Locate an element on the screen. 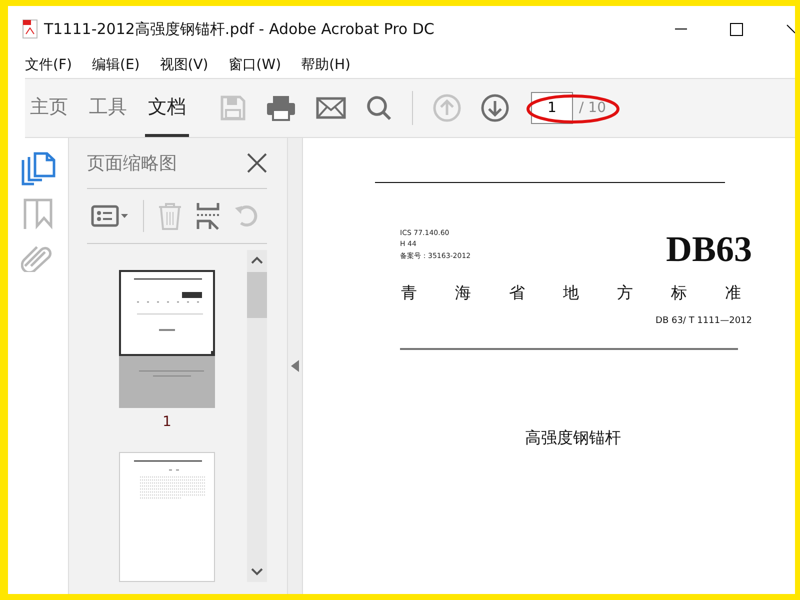  heading-character: 标 is located at coordinates (679, 293).